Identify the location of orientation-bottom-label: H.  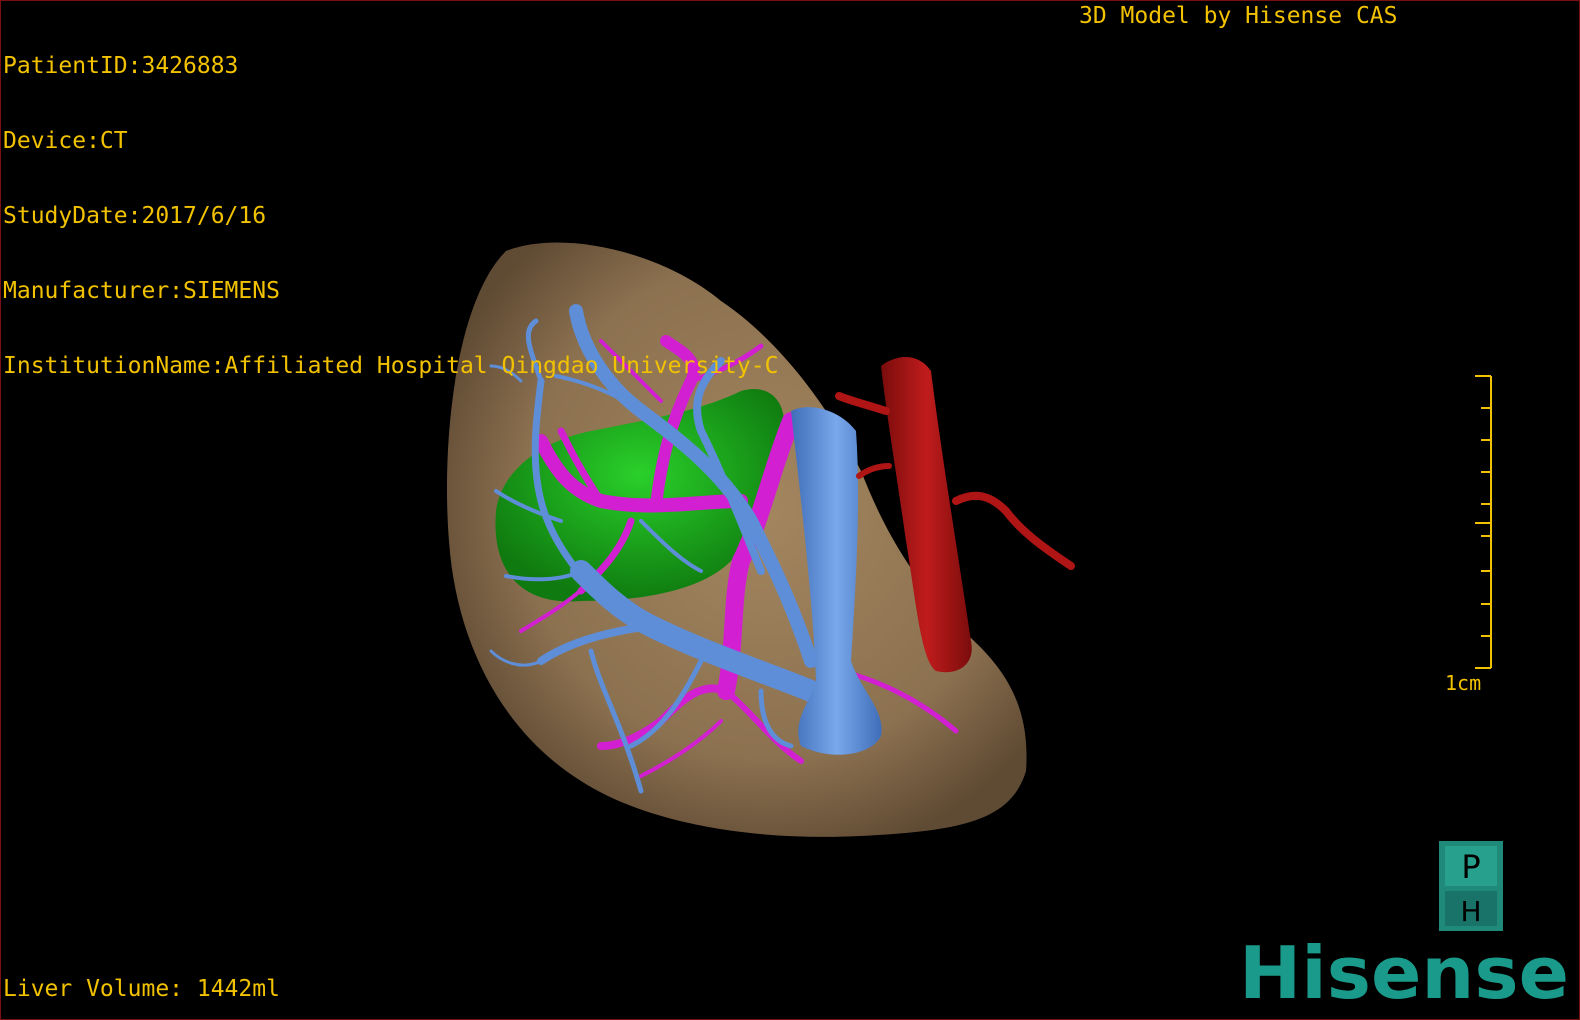
(1470, 911).